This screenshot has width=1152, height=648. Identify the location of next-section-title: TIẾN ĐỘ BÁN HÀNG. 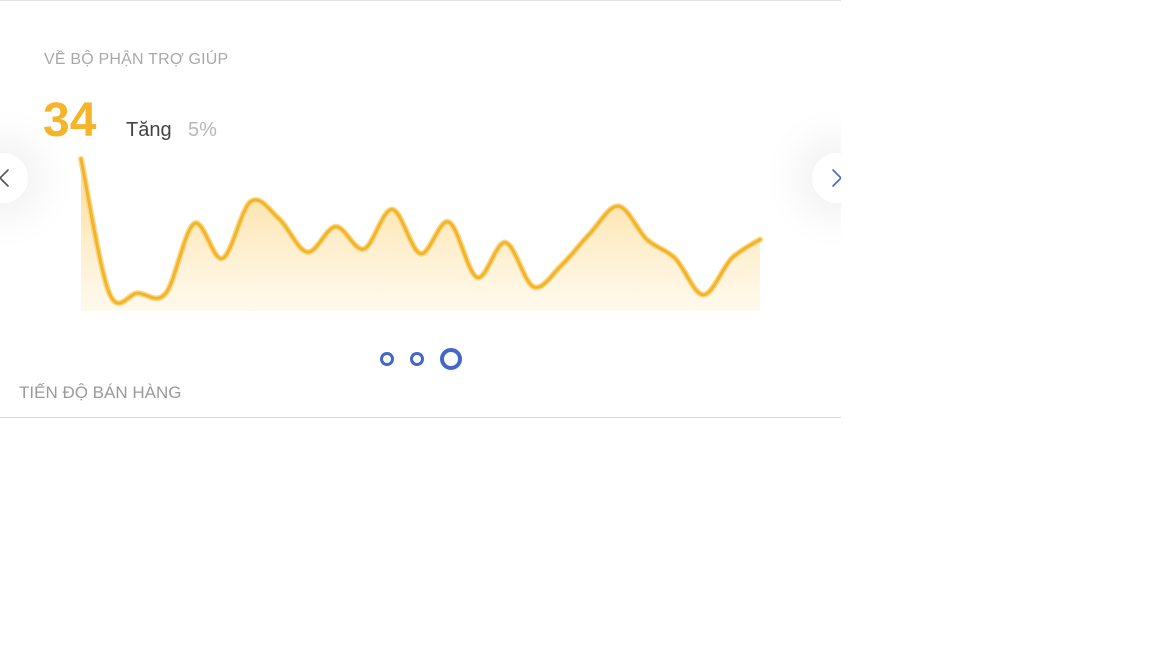
(100, 392).